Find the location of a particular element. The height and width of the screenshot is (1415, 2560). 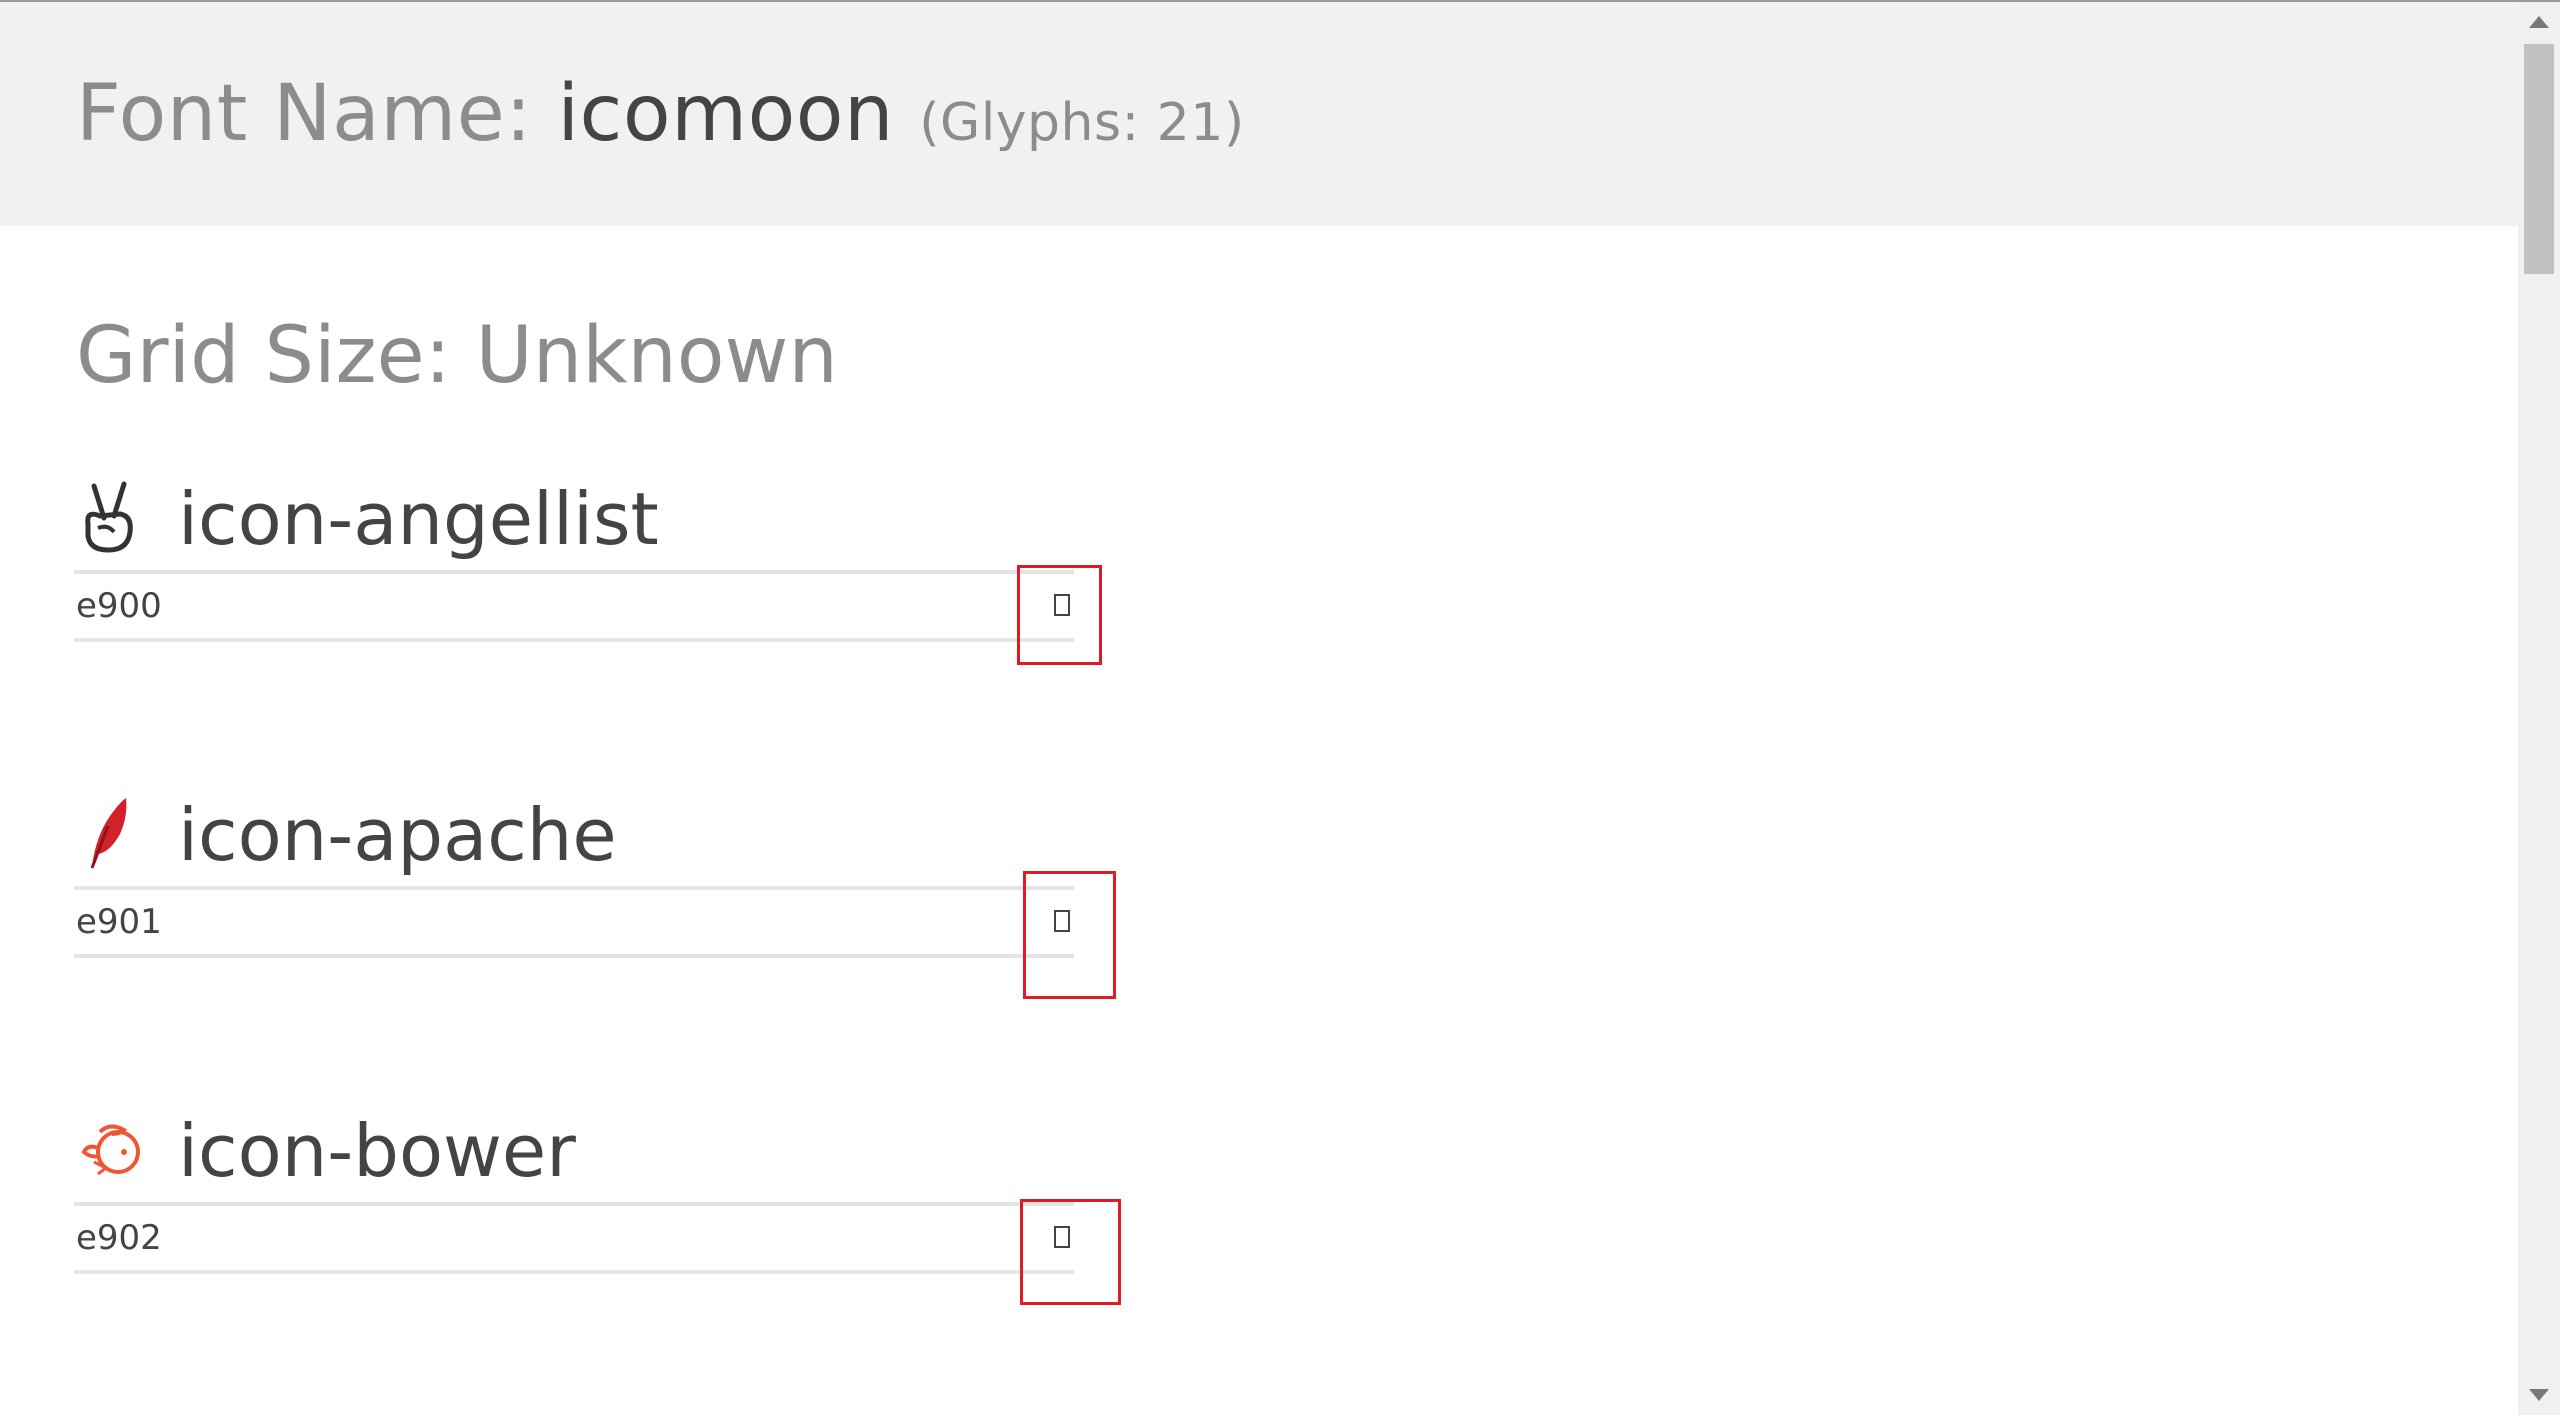

glyph-item: icon-bower e902 is located at coordinates (599, 1210).